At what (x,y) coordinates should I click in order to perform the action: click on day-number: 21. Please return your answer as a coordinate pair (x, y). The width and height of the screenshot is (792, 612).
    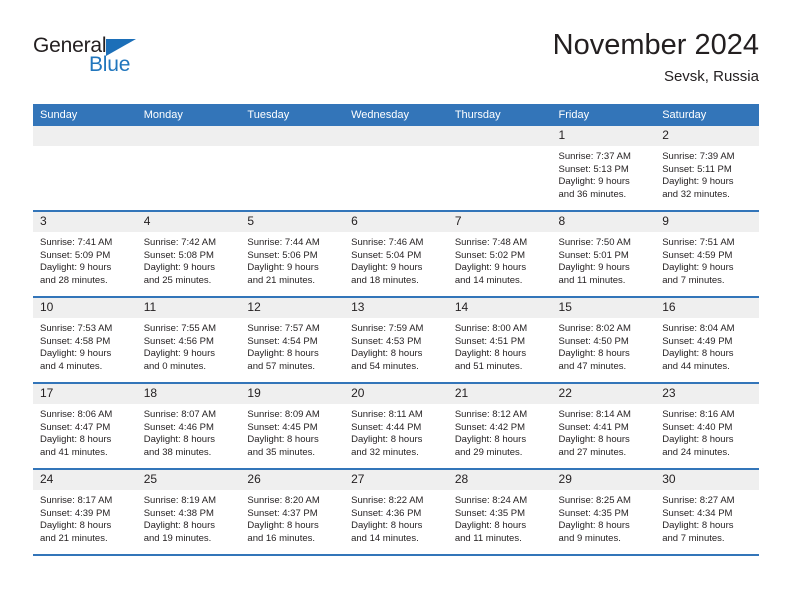
    Looking at the image, I should click on (499, 394).